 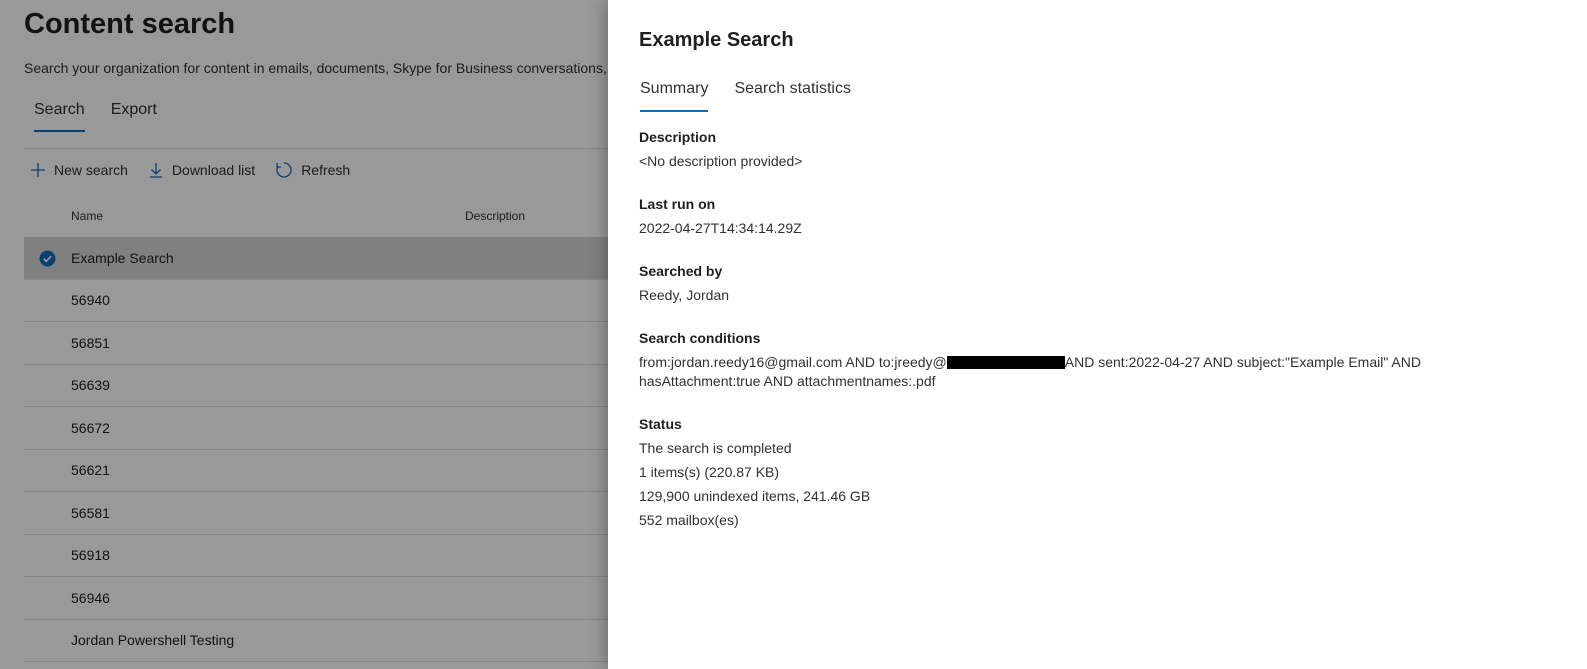 What do you see at coordinates (677, 204) in the screenshot?
I see `last-run-label: Last run on` at bounding box center [677, 204].